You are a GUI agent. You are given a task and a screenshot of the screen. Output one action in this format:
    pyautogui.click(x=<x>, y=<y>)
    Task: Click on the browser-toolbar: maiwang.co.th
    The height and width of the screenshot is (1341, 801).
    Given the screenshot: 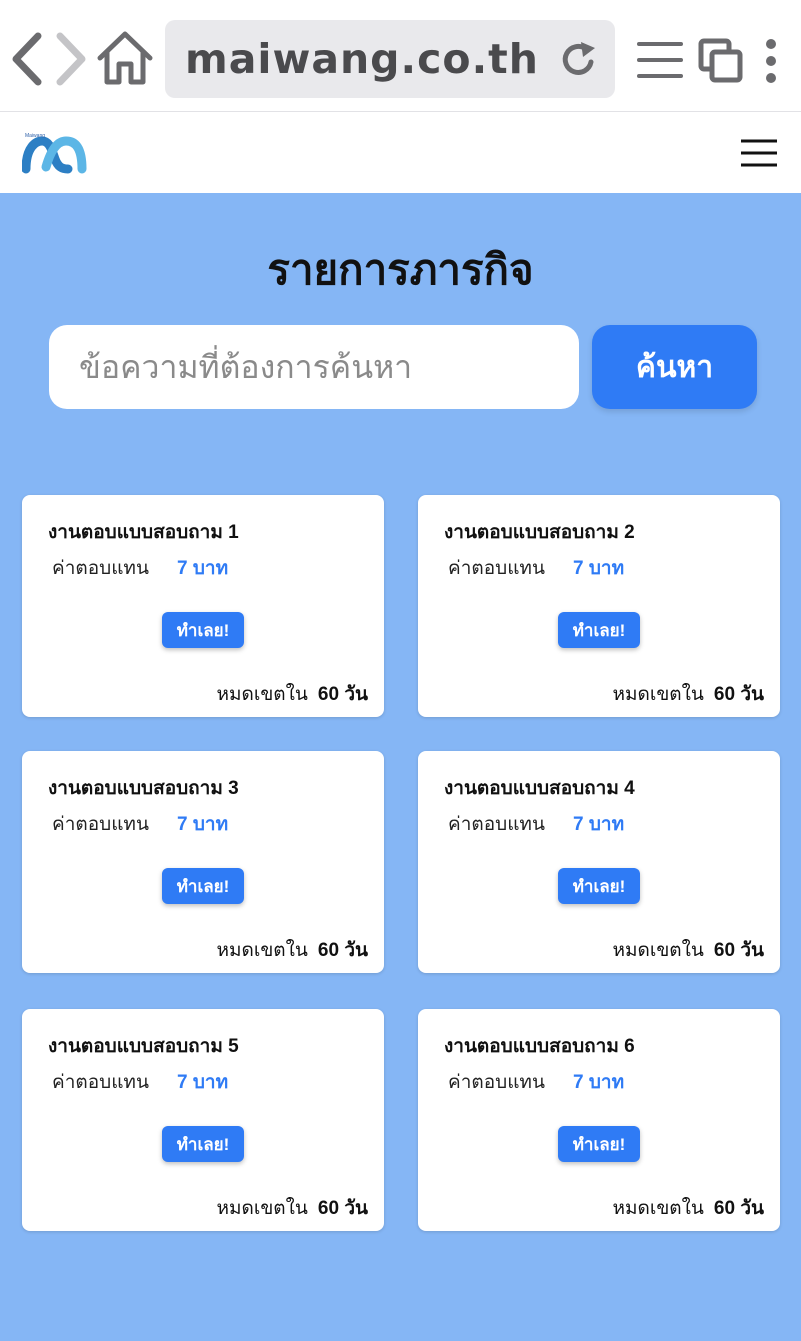 What is the action you would take?
    pyautogui.click(x=400, y=56)
    